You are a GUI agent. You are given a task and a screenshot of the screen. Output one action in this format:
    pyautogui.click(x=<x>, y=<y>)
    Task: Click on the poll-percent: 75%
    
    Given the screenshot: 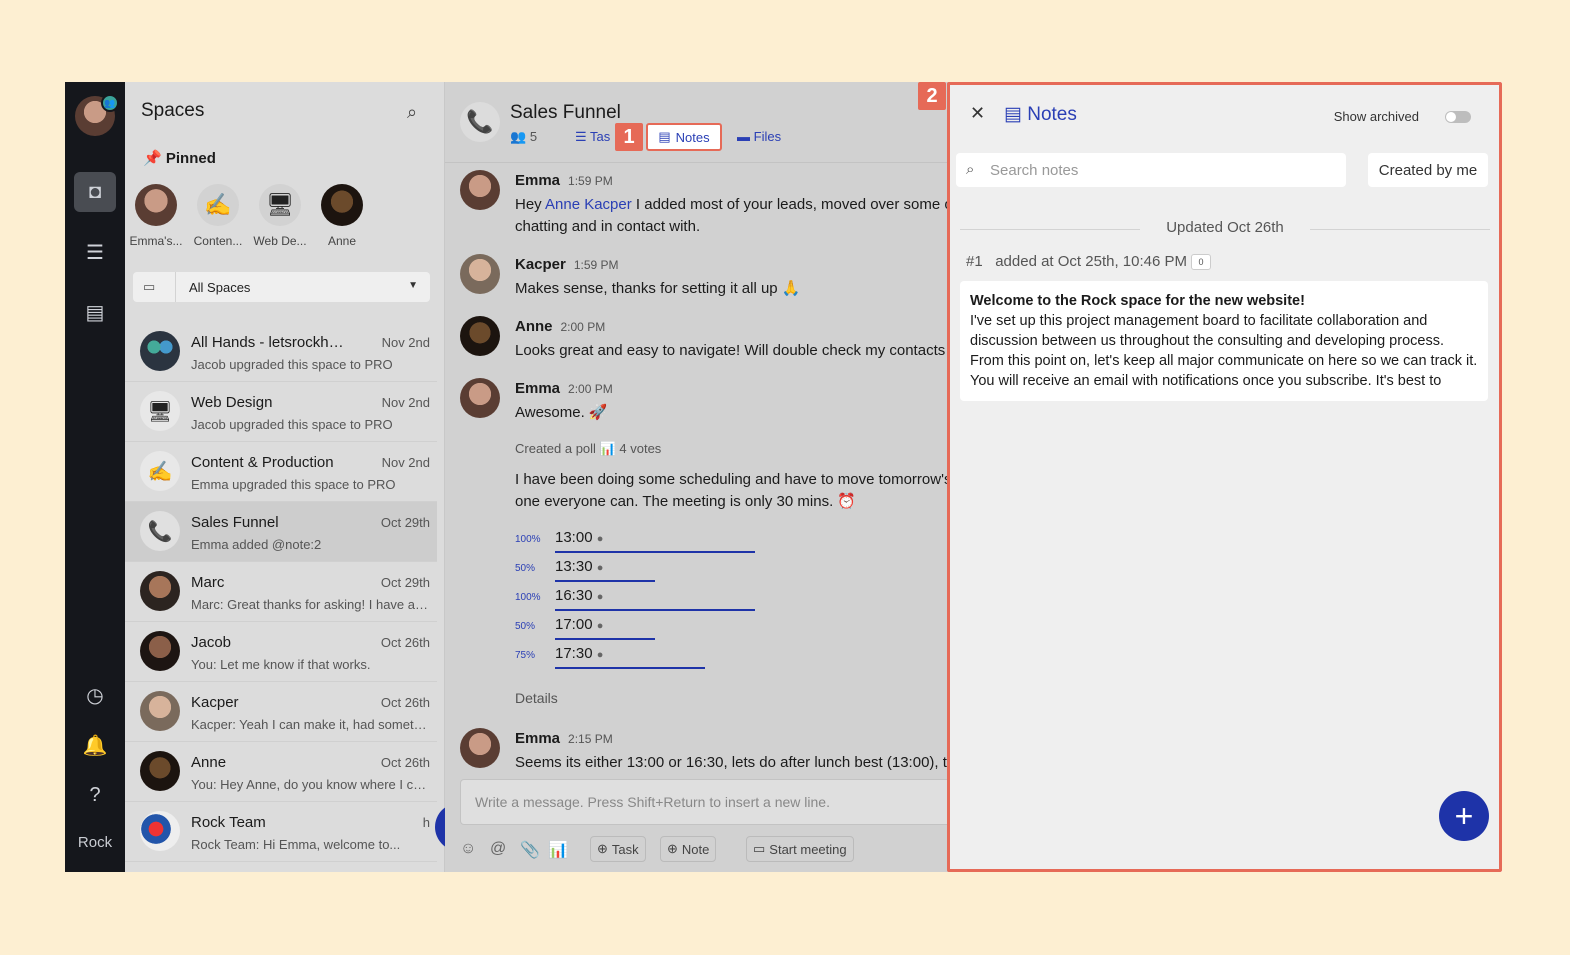 What is the action you would take?
    pyautogui.click(x=525, y=655)
    